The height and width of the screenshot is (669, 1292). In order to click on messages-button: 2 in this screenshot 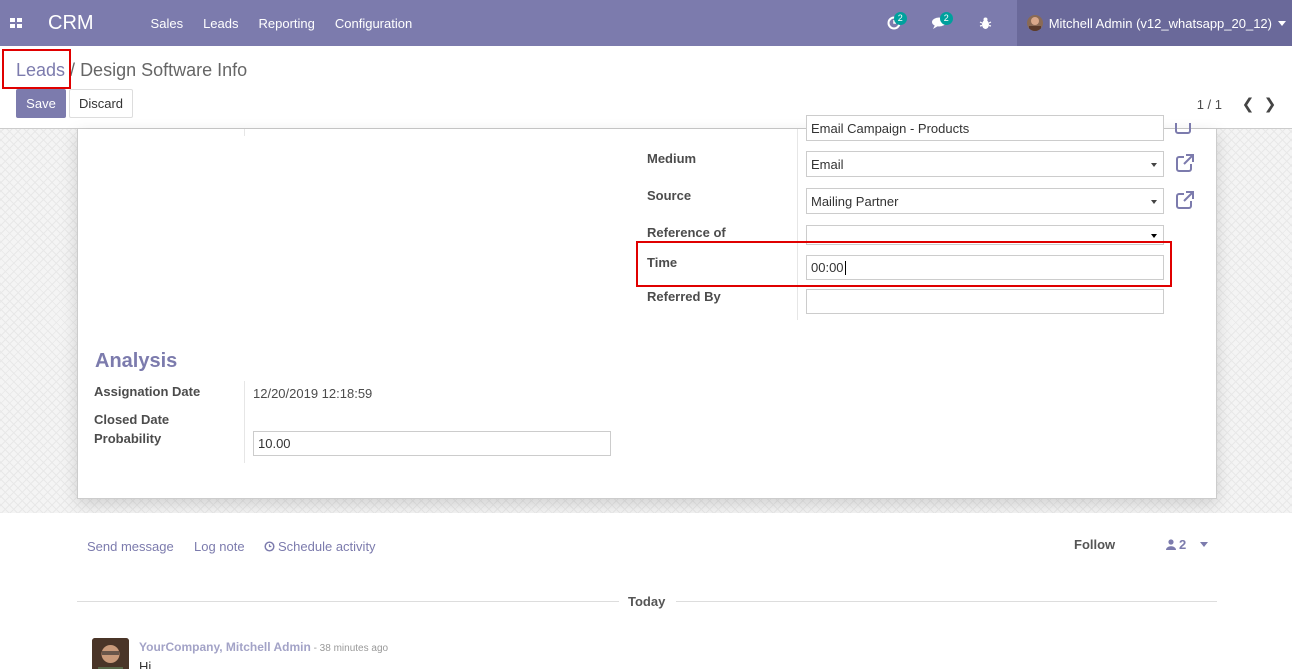, I will do `click(940, 23)`.